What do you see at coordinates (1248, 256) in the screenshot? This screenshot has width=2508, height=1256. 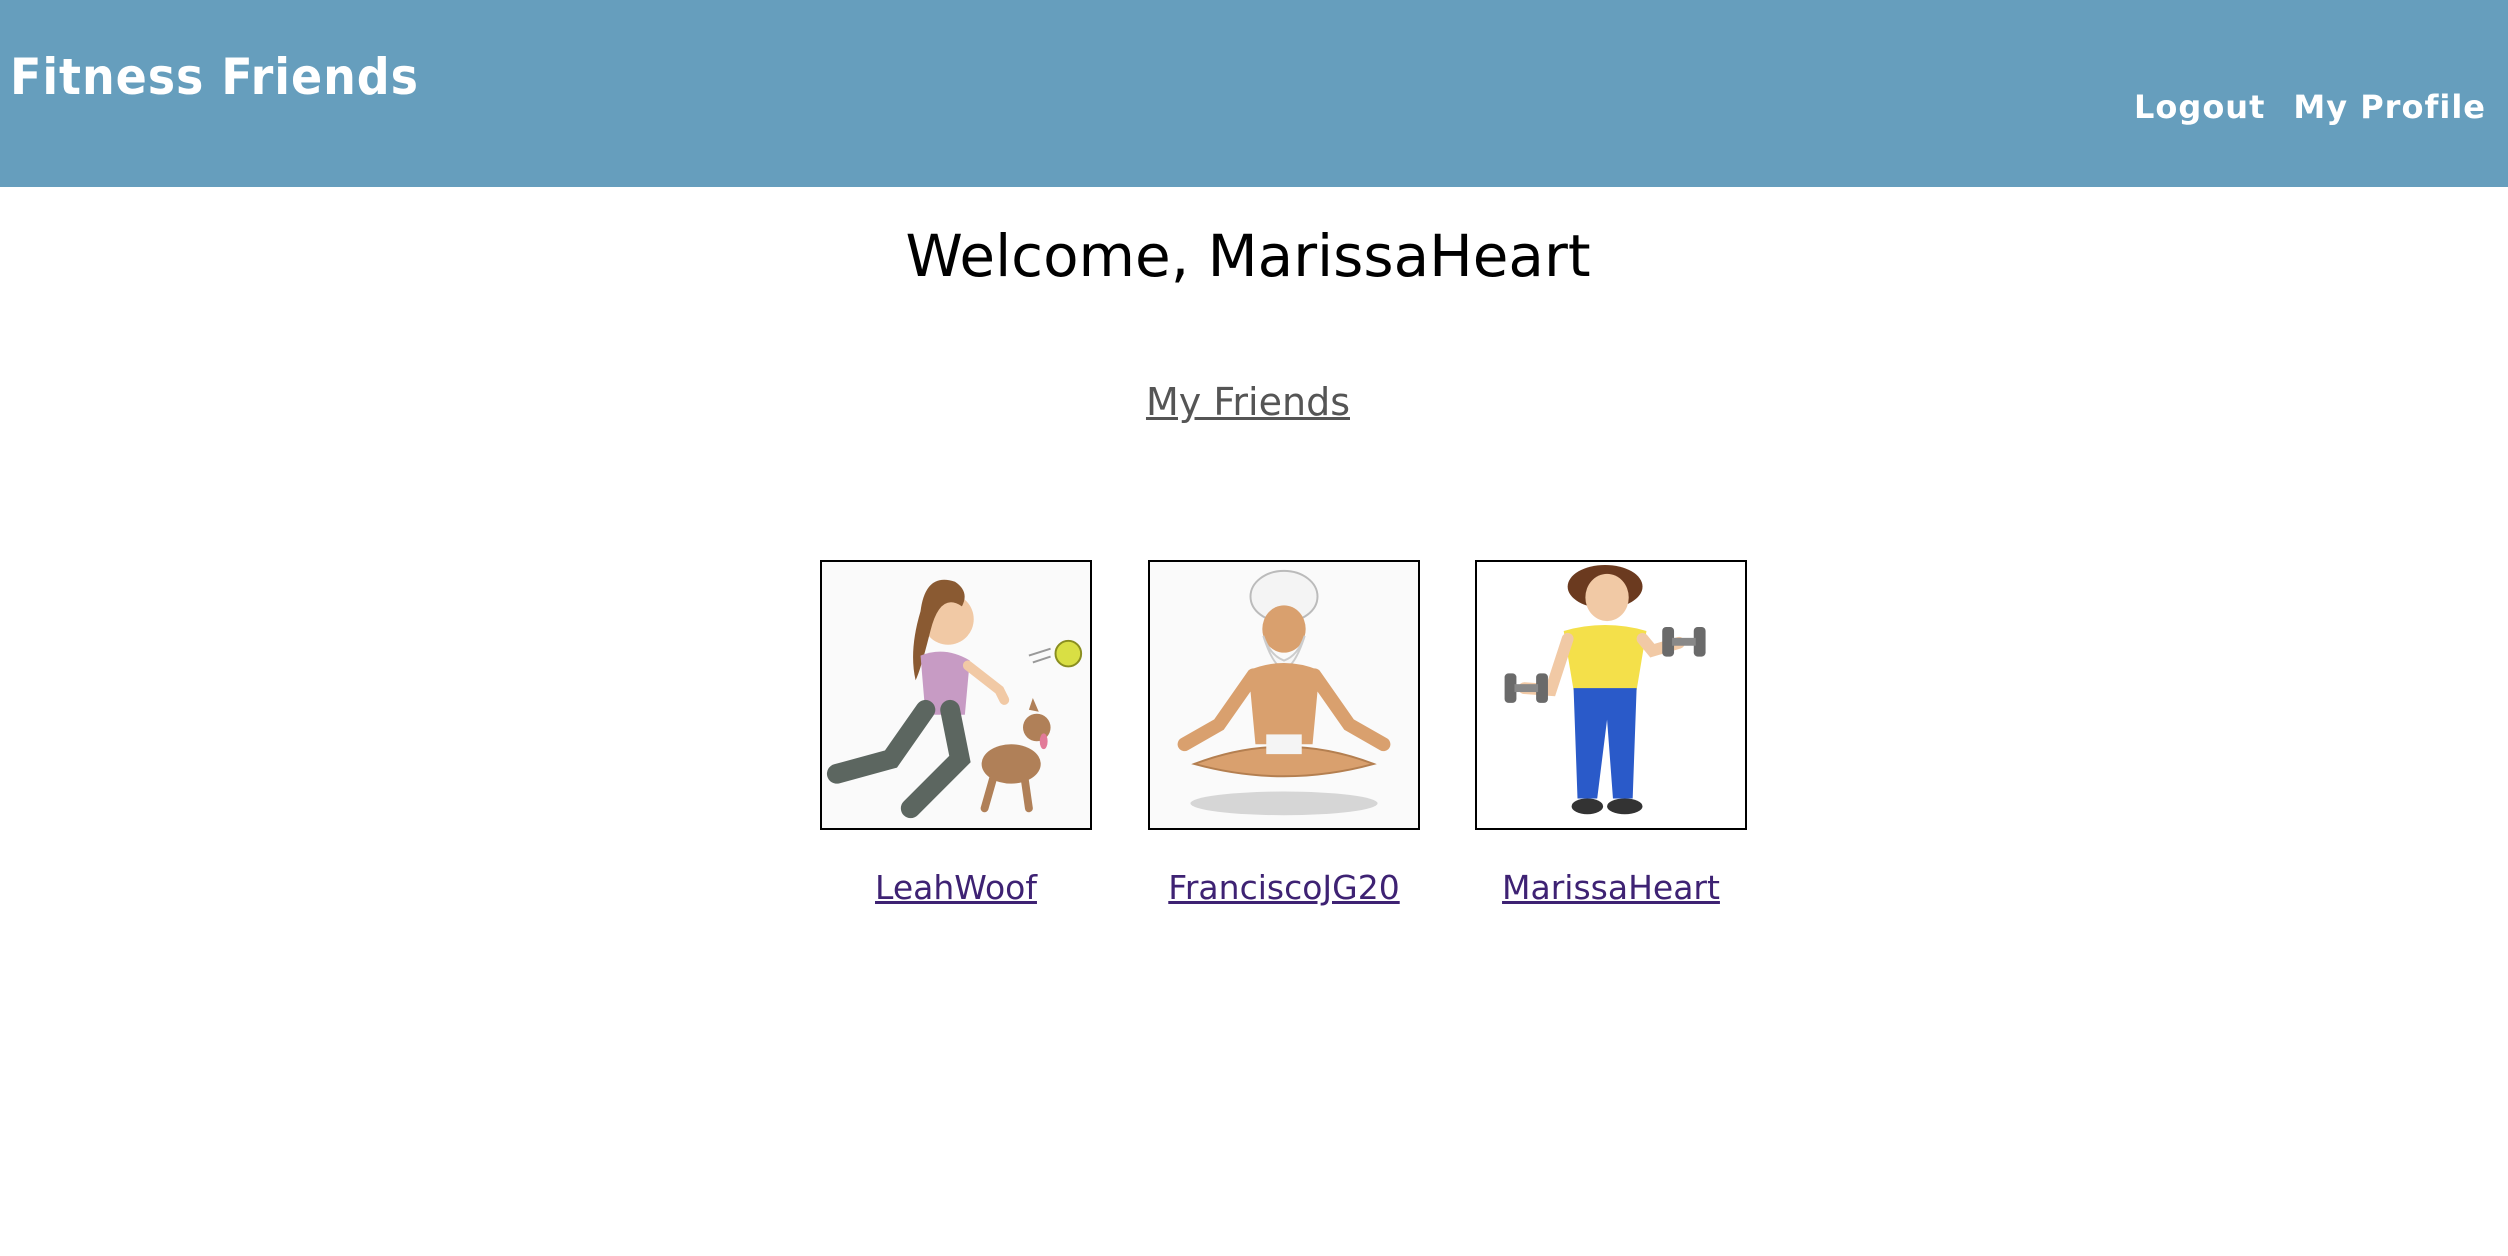 I see `welcome-heading: Welcome, MarissaHeart` at bounding box center [1248, 256].